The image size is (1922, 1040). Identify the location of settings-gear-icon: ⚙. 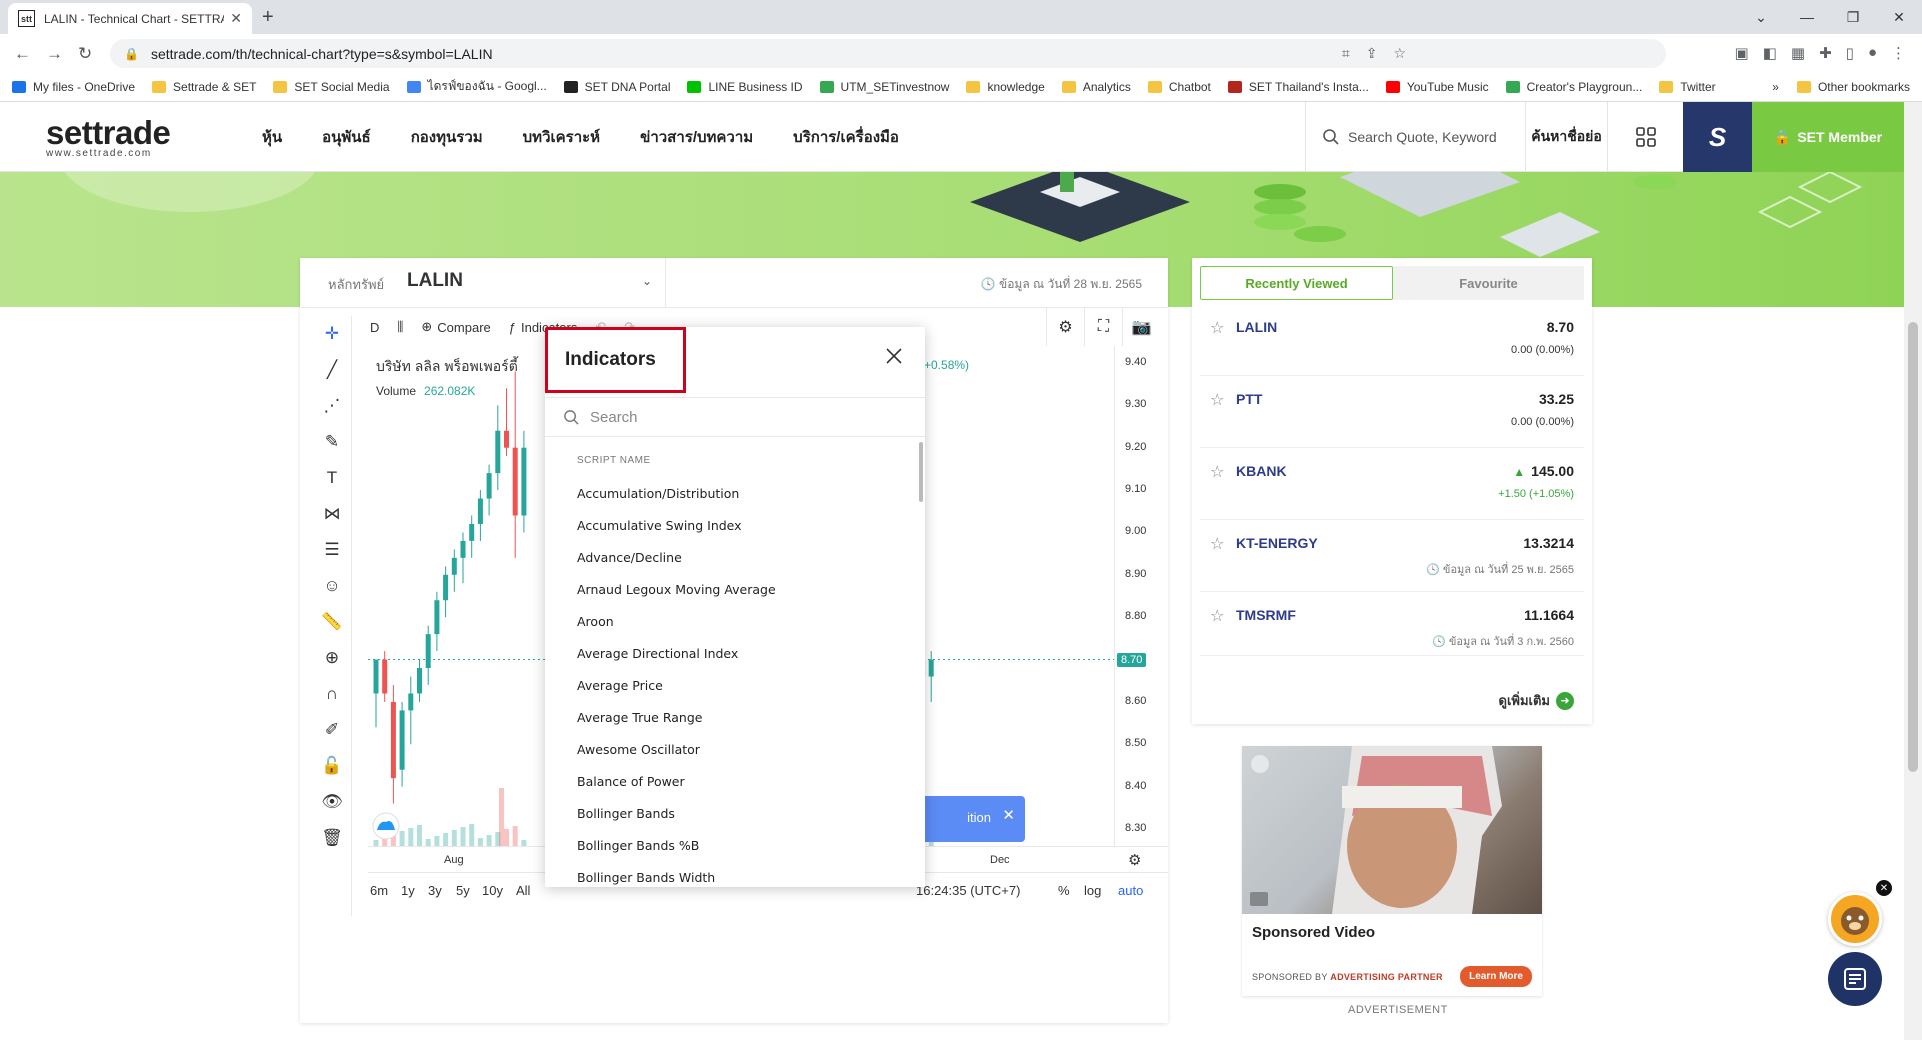
(1065, 327).